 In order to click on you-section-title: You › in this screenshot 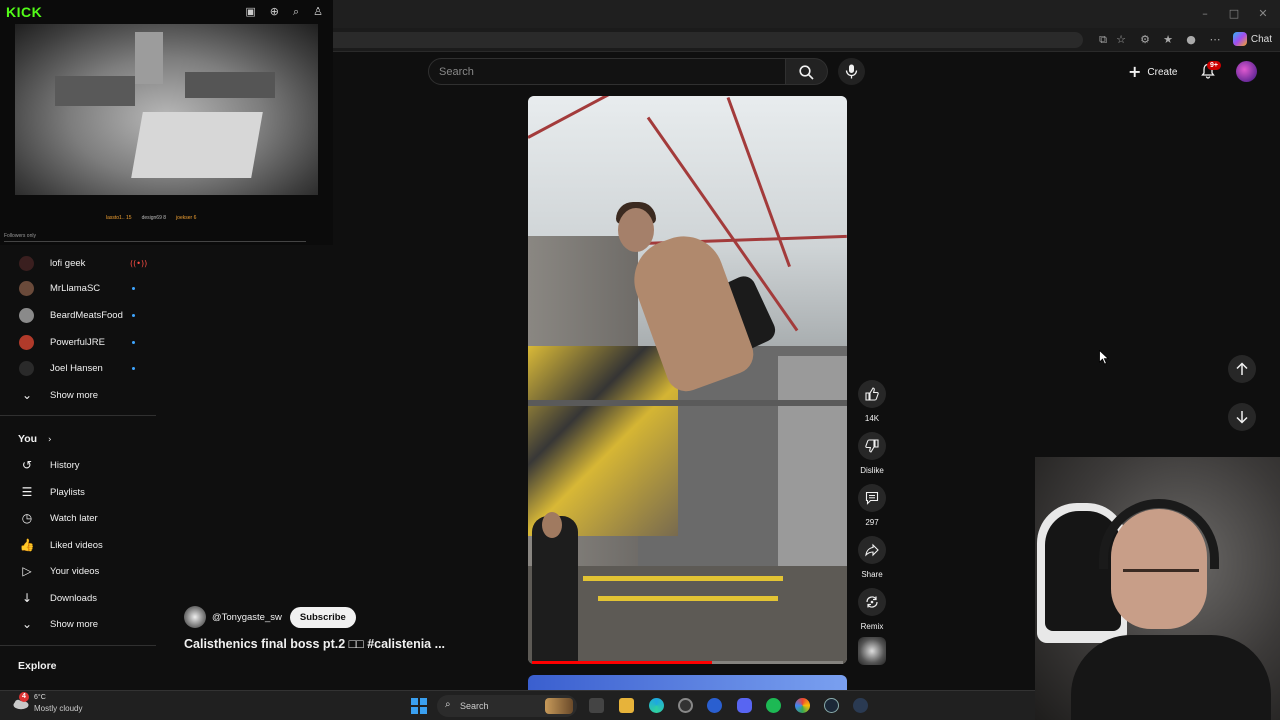, I will do `click(35, 439)`.